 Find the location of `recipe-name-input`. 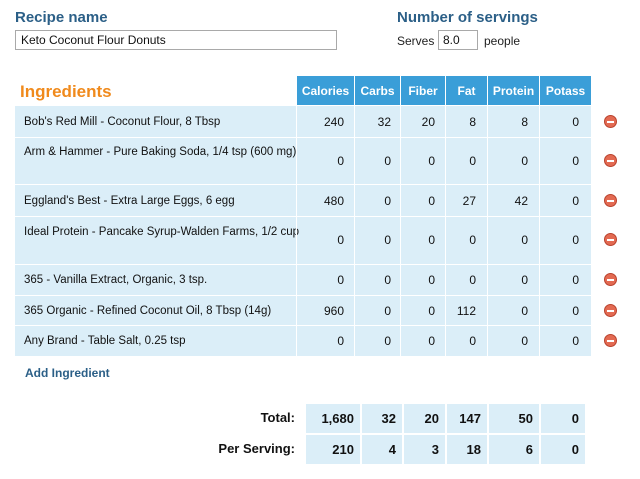

recipe-name-input is located at coordinates (176, 40).